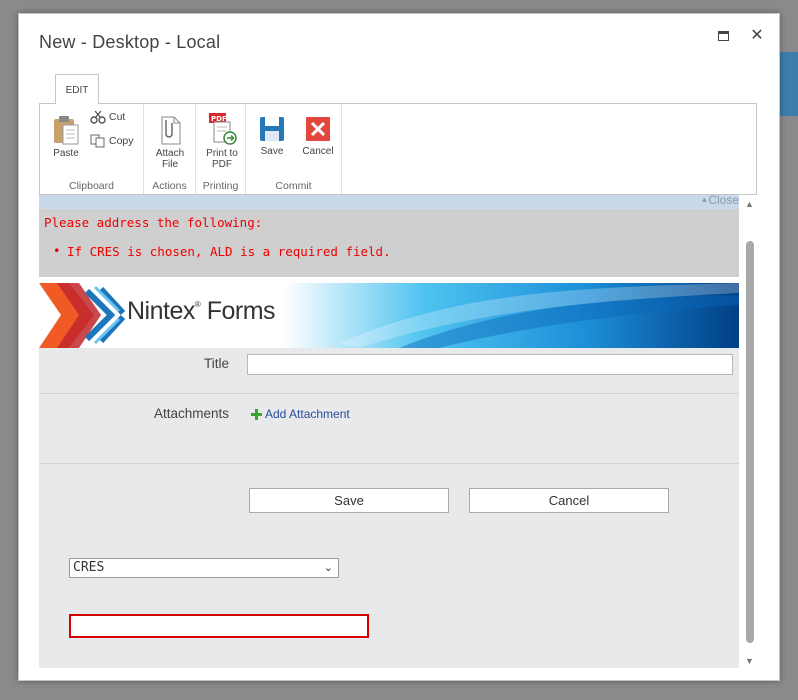  I want to click on background-ribbon-strip, so click(788, 84).